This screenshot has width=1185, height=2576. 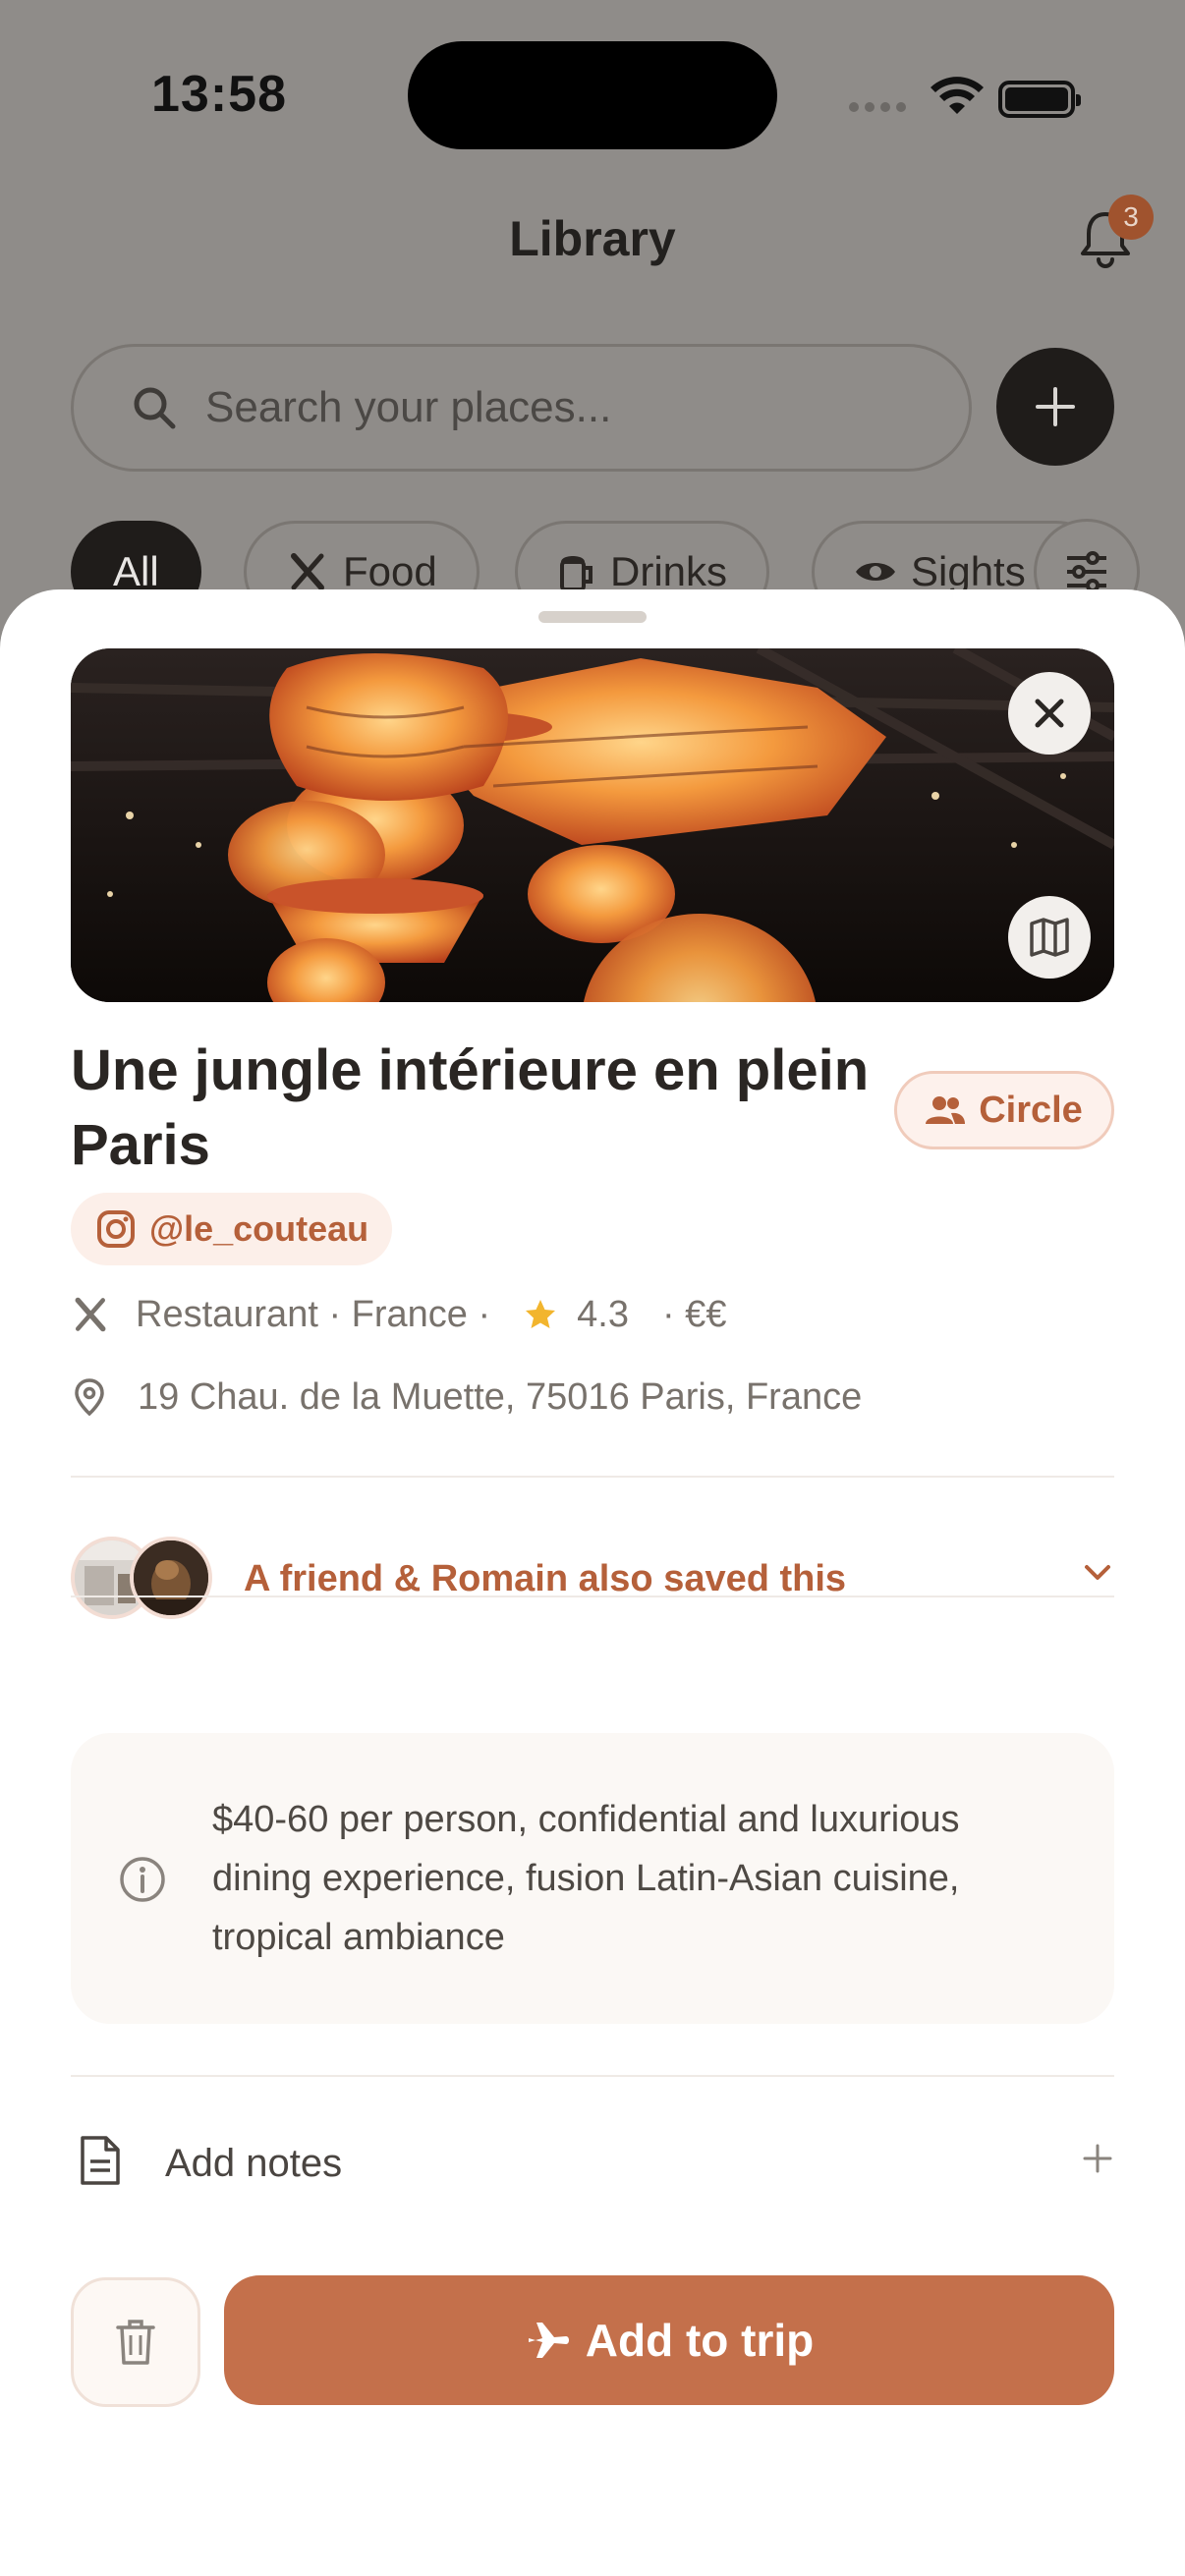 I want to click on chip-label: Drinks, so click(x=669, y=571).